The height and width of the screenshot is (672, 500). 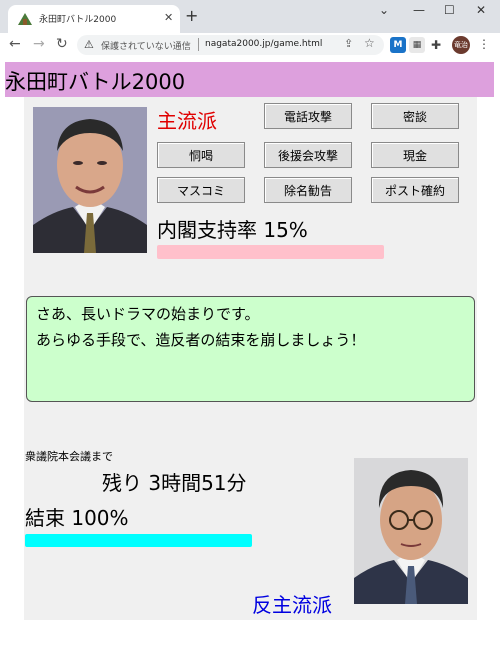 I want to click on anti-mainstream-leader-portrait, so click(x=411, y=531).